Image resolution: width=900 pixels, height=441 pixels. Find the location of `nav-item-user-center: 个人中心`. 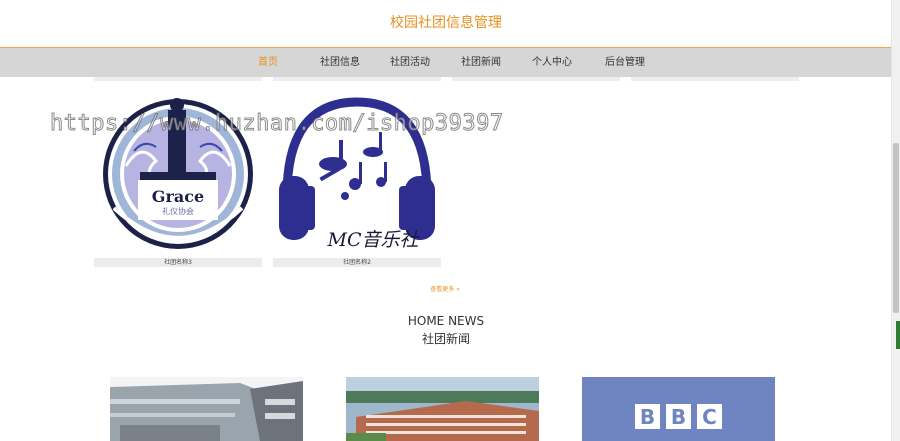

nav-item-user-center: 个人中心 is located at coordinates (552, 62).